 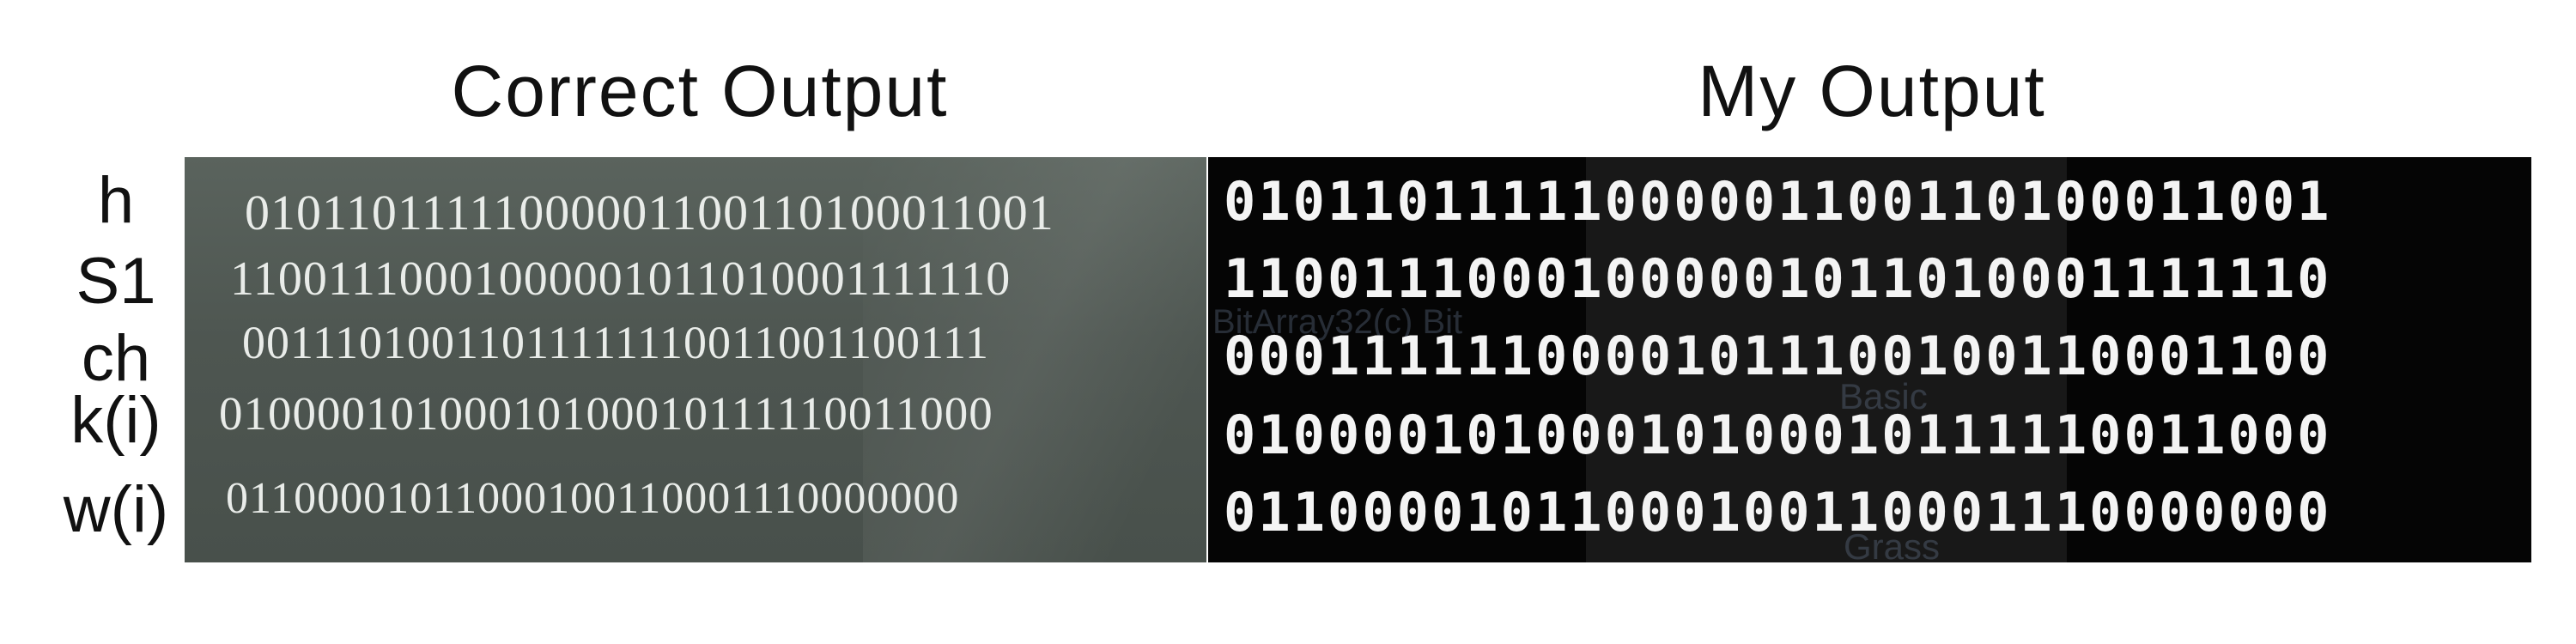 What do you see at coordinates (1778, 435) in the screenshot?
I see `my-bits-k-i: 01000010100010100010111110011000` at bounding box center [1778, 435].